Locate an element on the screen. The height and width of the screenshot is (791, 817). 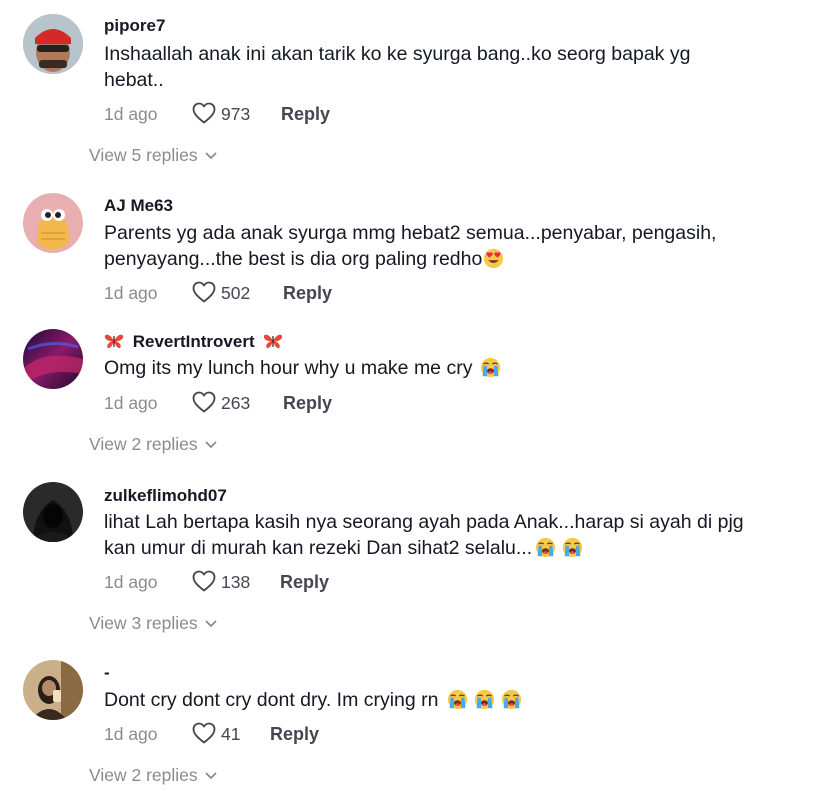
view-replies-label: View 3 replies is located at coordinates (143, 623).